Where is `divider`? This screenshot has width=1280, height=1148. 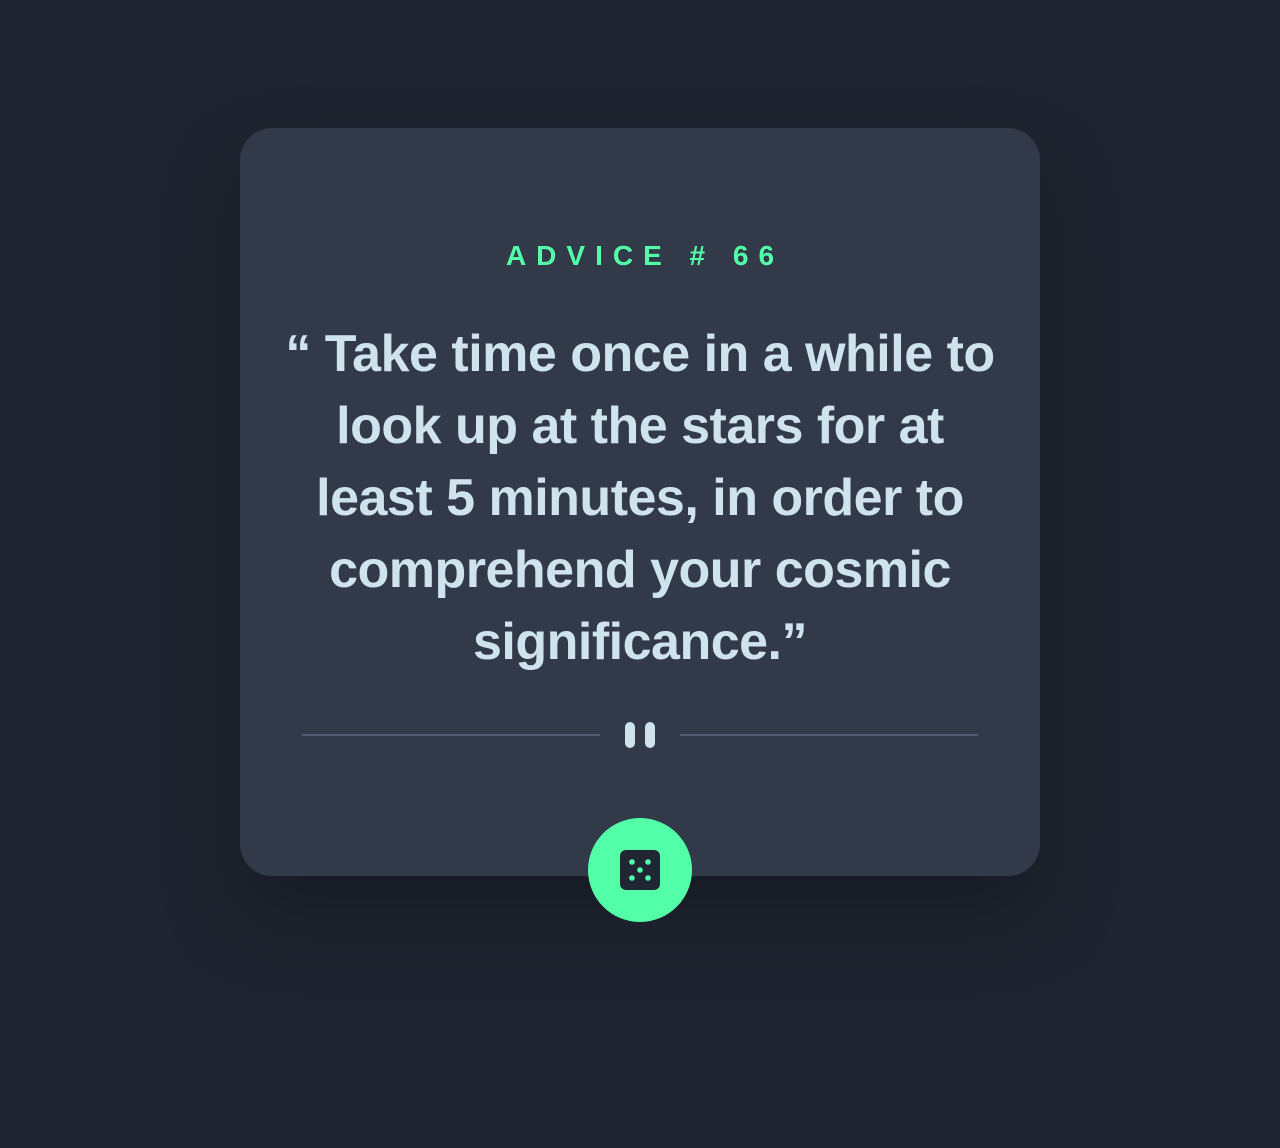 divider is located at coordinates (640, 735).